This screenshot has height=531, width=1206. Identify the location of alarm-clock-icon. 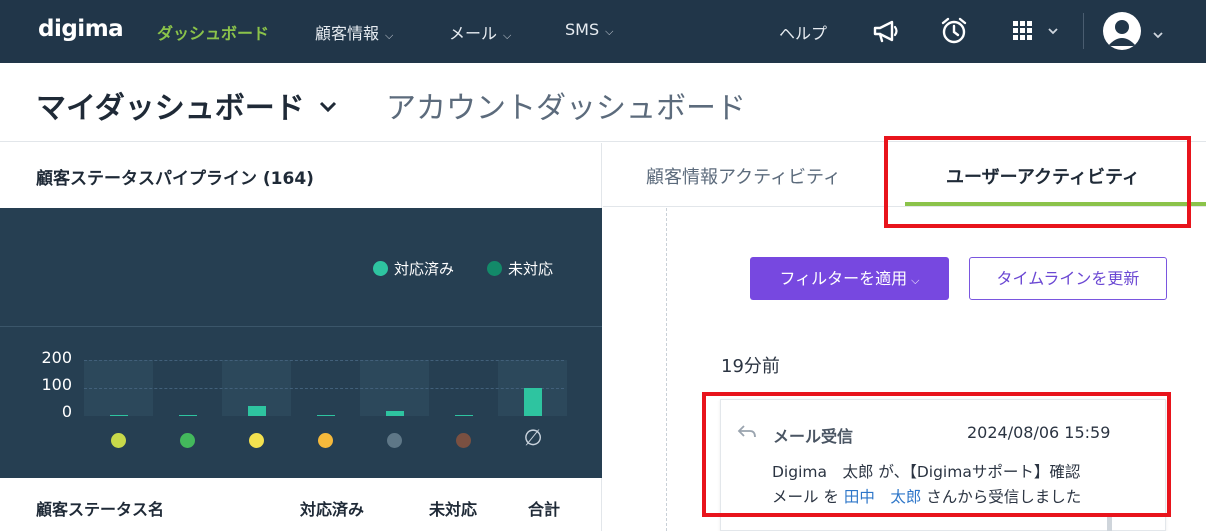
(954, 33).